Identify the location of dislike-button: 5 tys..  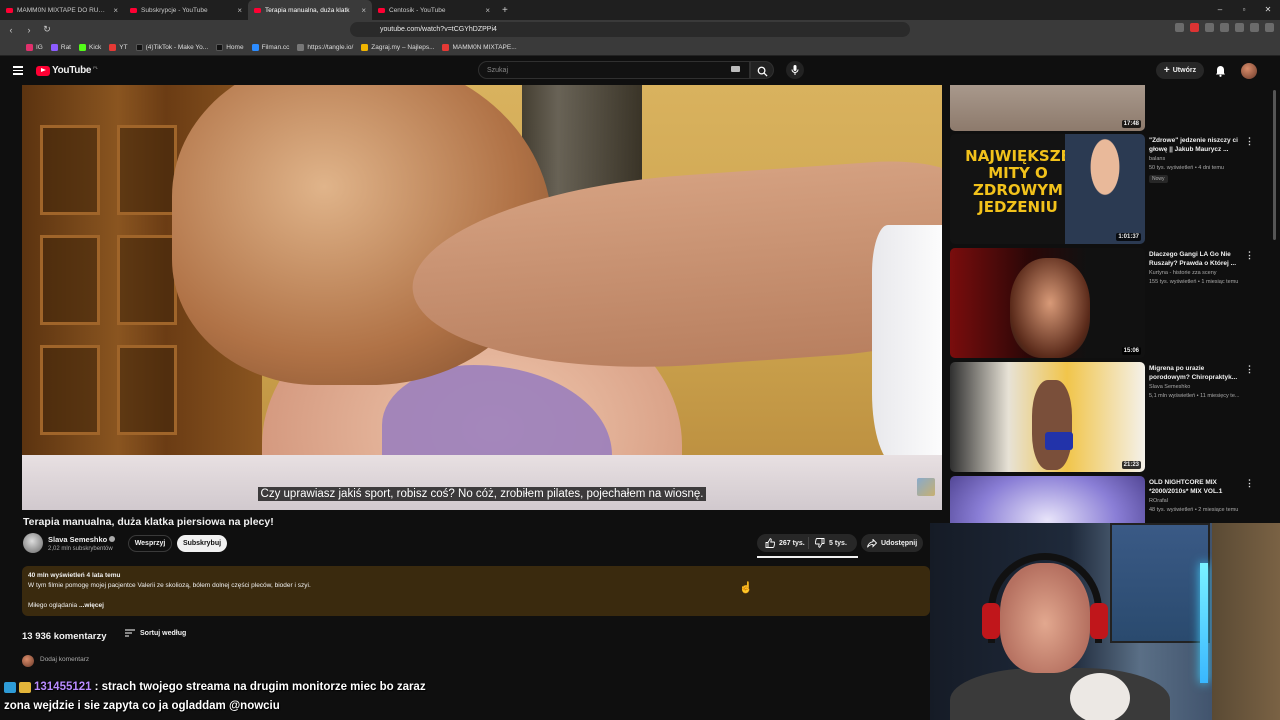
(828, 543).